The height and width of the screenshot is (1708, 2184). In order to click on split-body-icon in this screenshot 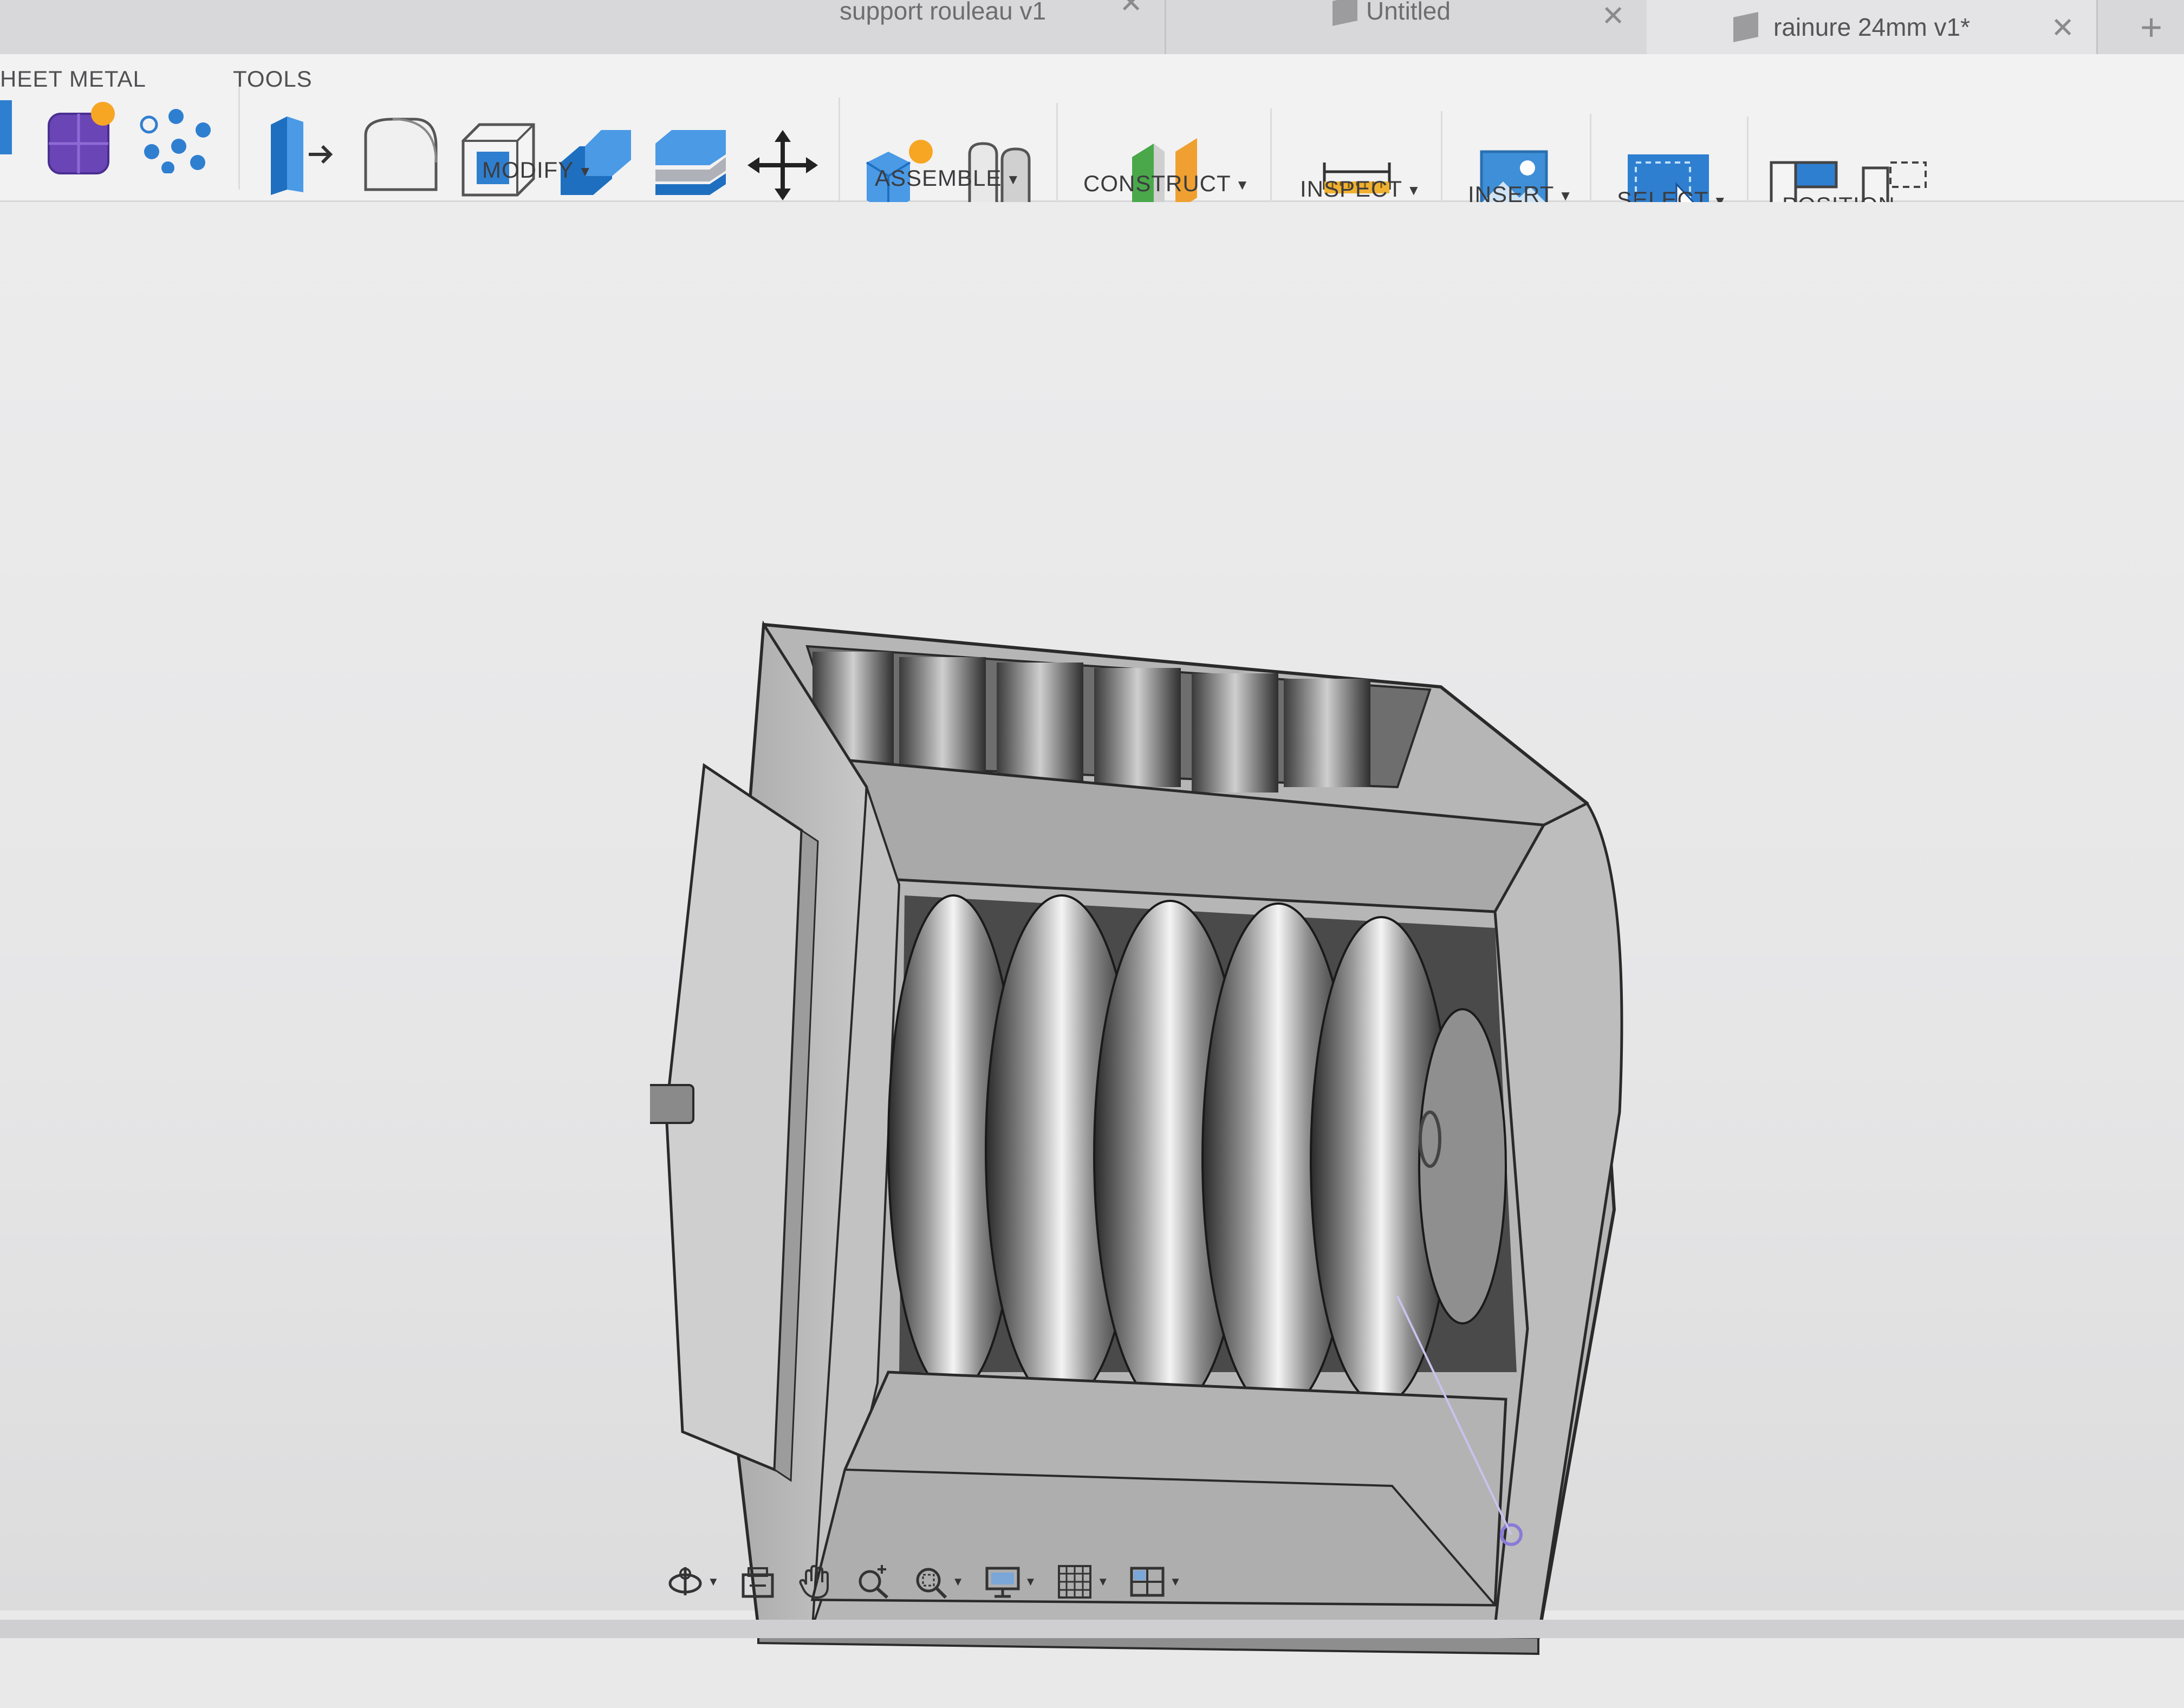, I will do `click(690, 163)`.